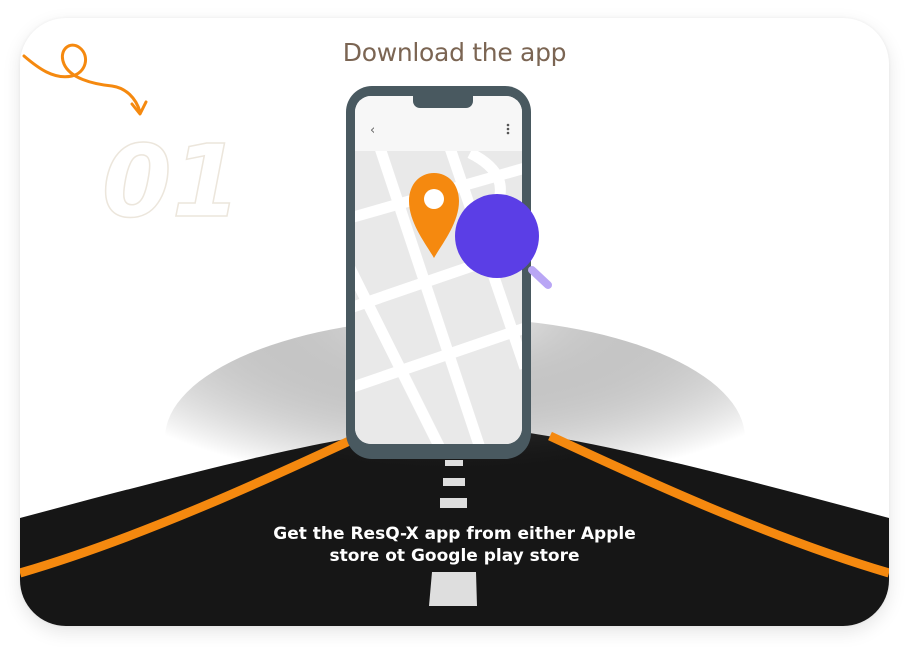  Describe the element at coordinates (508, 129) in the screenshot. I see `more-vertical-icon` at that location.